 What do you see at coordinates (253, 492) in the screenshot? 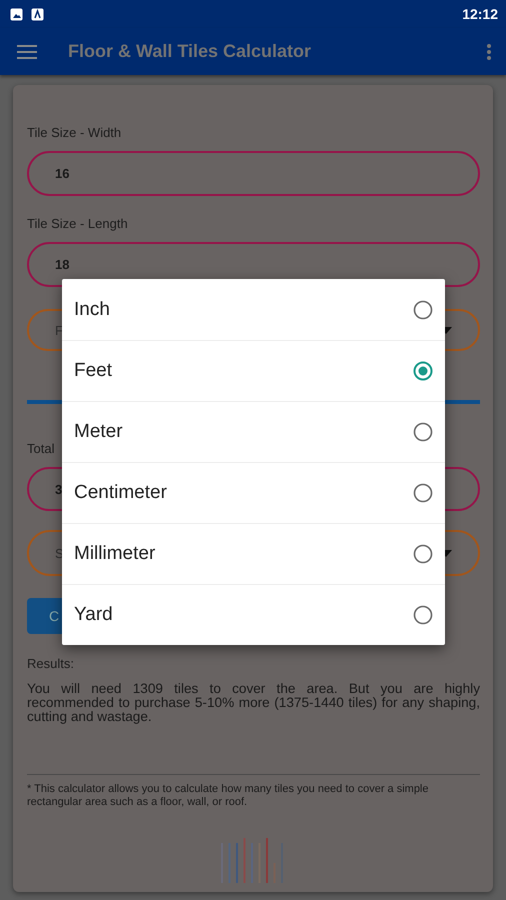
I see `unit-option: Centimeter` at bounding box center [253, 492].